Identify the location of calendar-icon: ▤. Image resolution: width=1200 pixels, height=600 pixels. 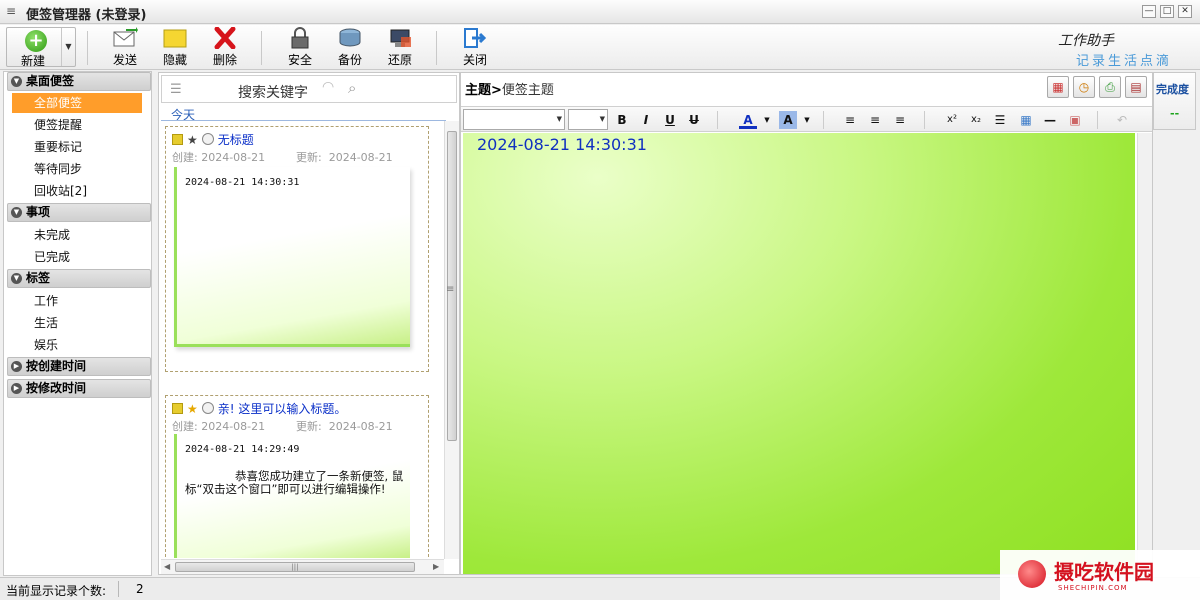
(1136, 87).